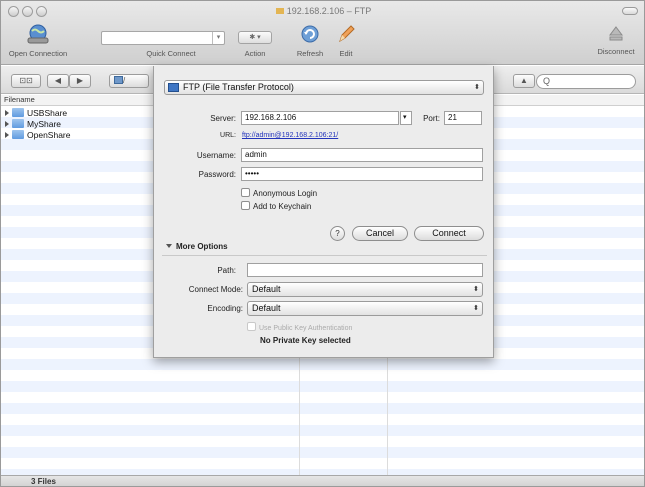 The image size is (645, 487). Describe the element at coordinates (37, 135) in the screenshot. I see `list-item: OpenShare` at that location.